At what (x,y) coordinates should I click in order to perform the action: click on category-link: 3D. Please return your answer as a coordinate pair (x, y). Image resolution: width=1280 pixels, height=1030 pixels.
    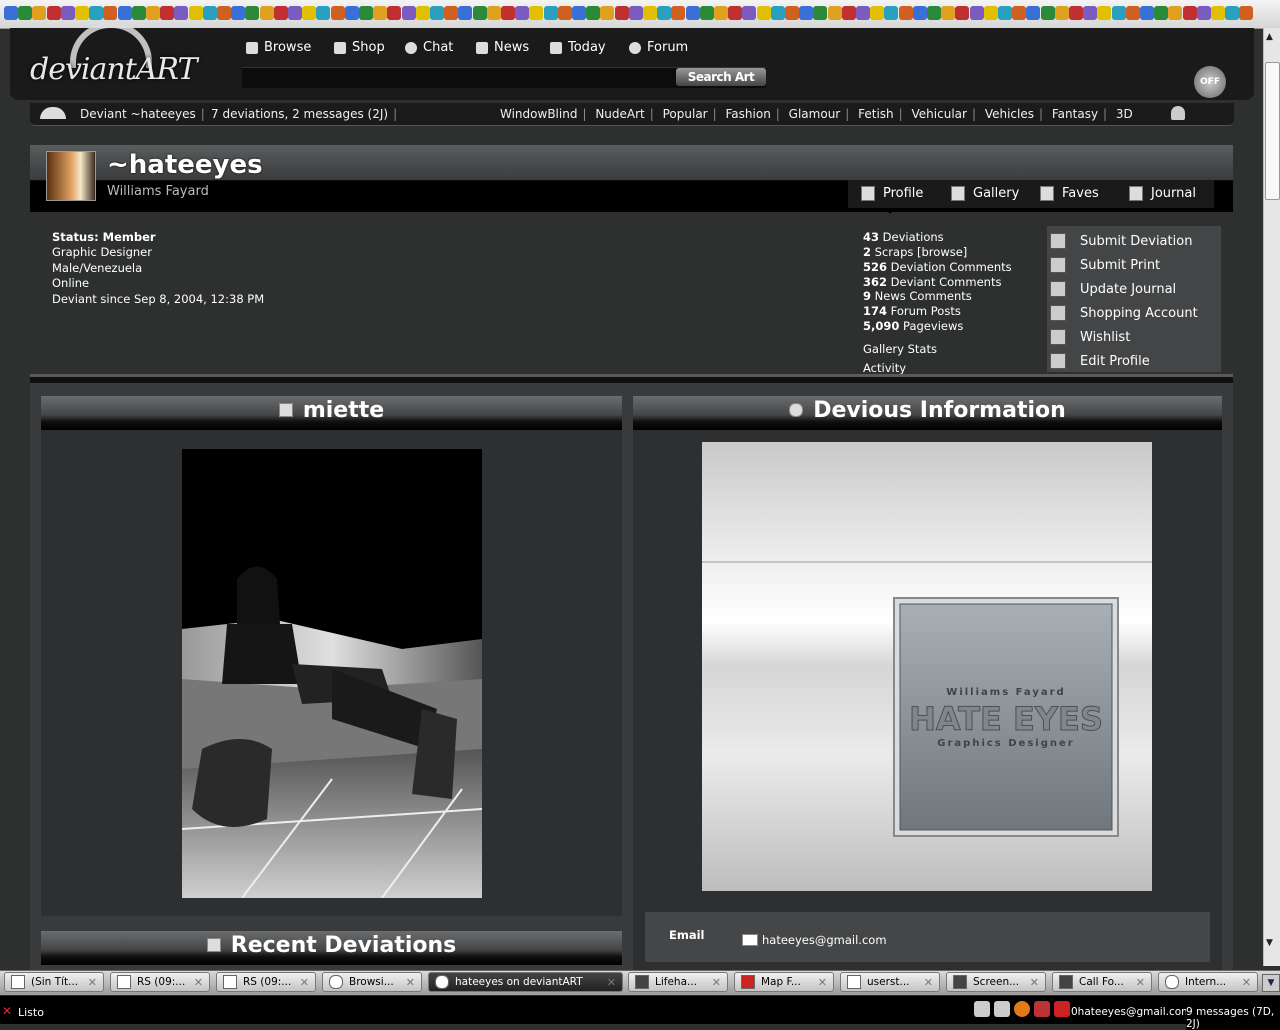
    Looking at the image, I should click on (1124, 114).